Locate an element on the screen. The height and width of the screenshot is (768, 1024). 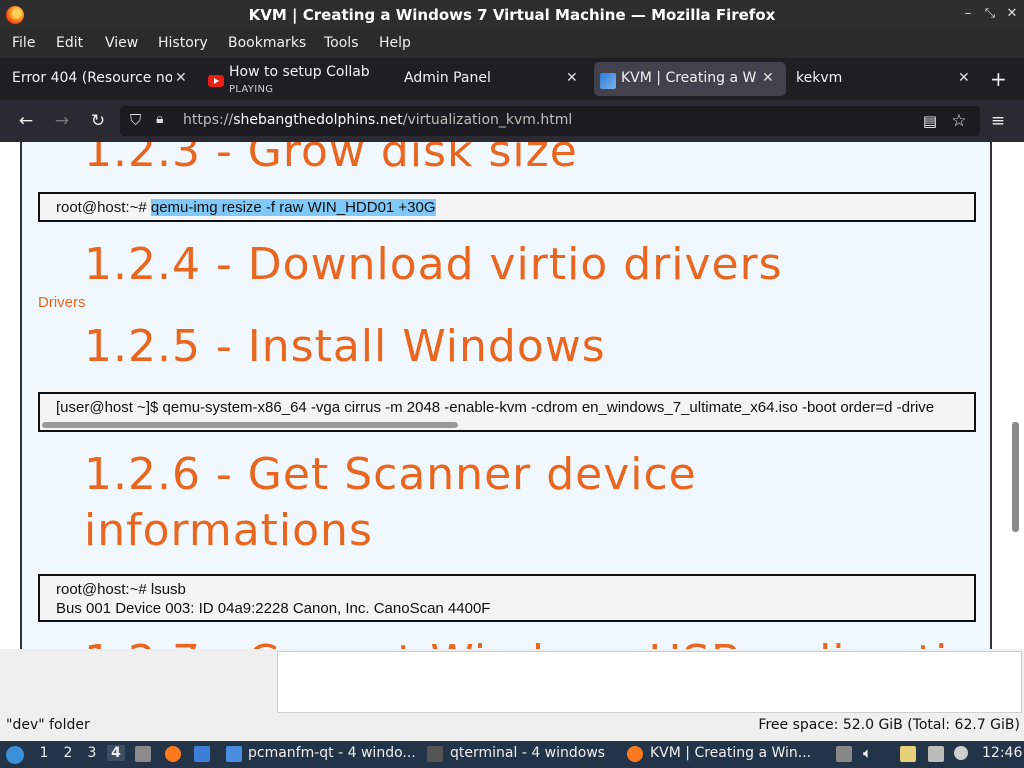
forward-button: → is located at coordinates (62, 121).